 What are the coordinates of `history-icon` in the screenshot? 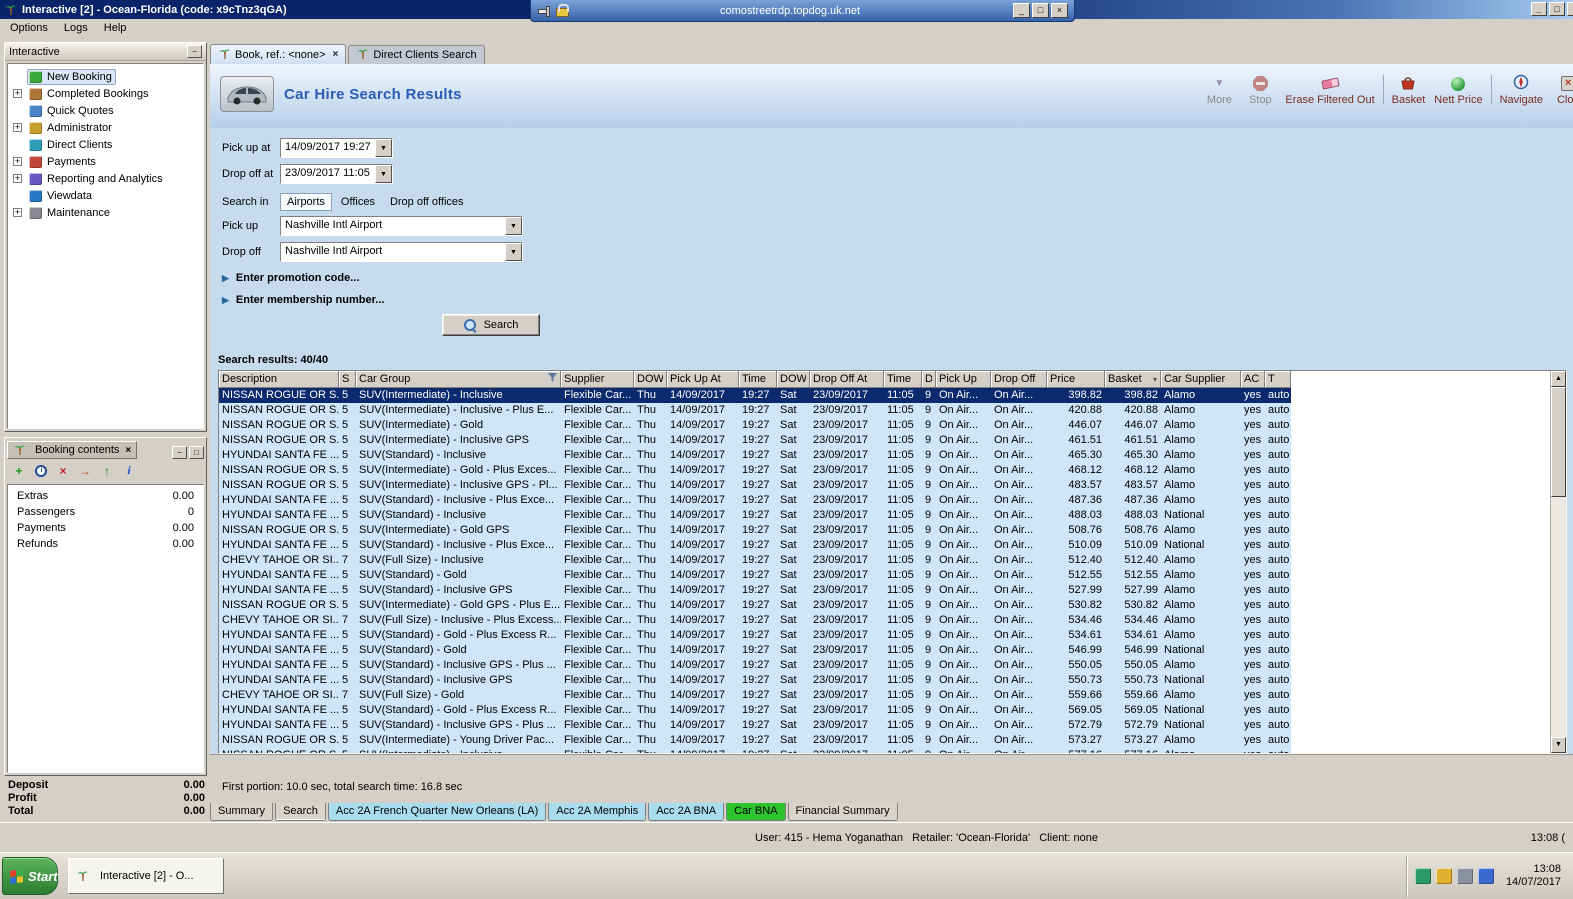 It's located at (41, 470).